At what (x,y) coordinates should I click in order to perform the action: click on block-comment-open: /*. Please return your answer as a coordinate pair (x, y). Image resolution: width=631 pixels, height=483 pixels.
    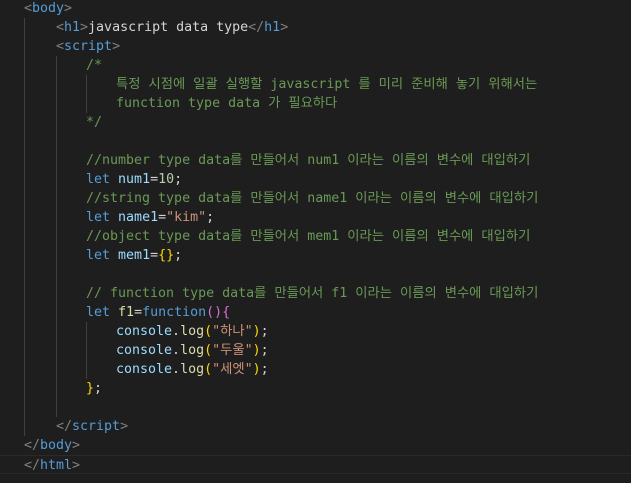
    Looking at the image, I should click on (94, 65).